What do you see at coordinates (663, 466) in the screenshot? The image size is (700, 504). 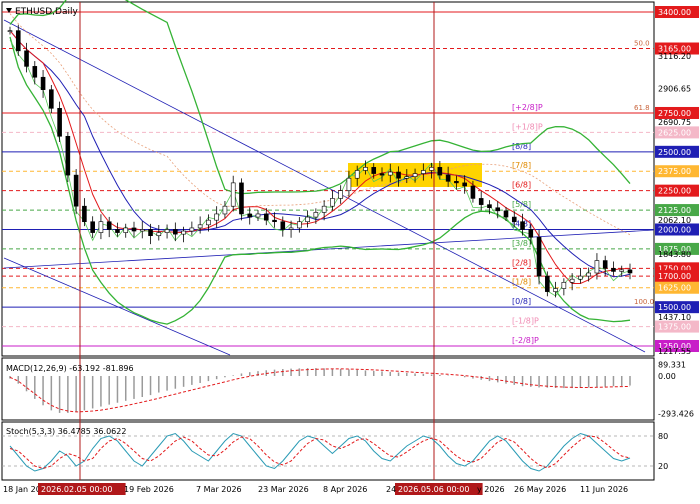 I see `stoch-axis-label-1: 20` at bounding box center [663, 466].